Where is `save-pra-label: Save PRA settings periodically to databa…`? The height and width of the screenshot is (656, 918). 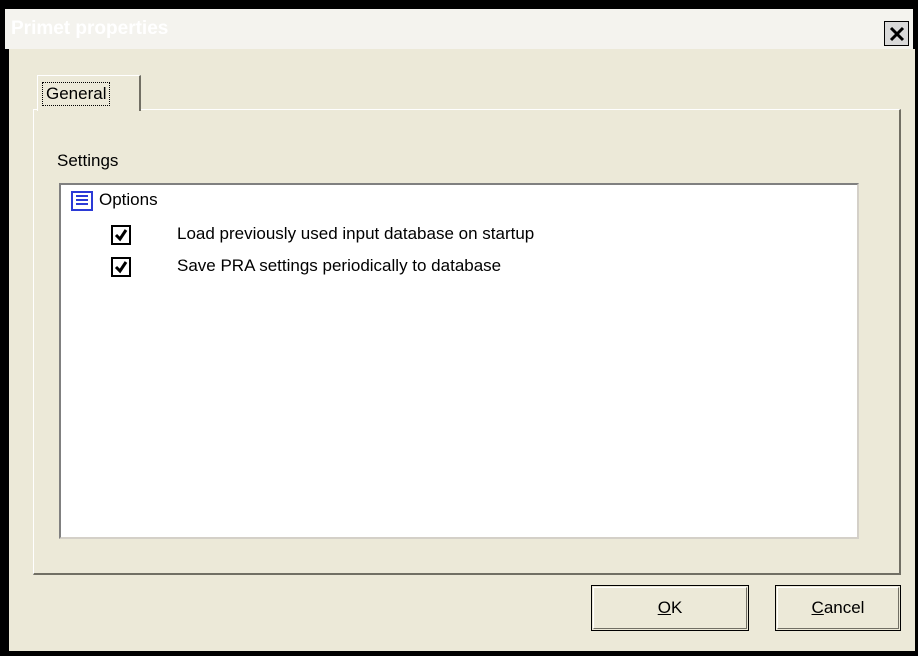
save-pra-label: Save PRA settings periodically to databa… is located at coordinates (339, 265).